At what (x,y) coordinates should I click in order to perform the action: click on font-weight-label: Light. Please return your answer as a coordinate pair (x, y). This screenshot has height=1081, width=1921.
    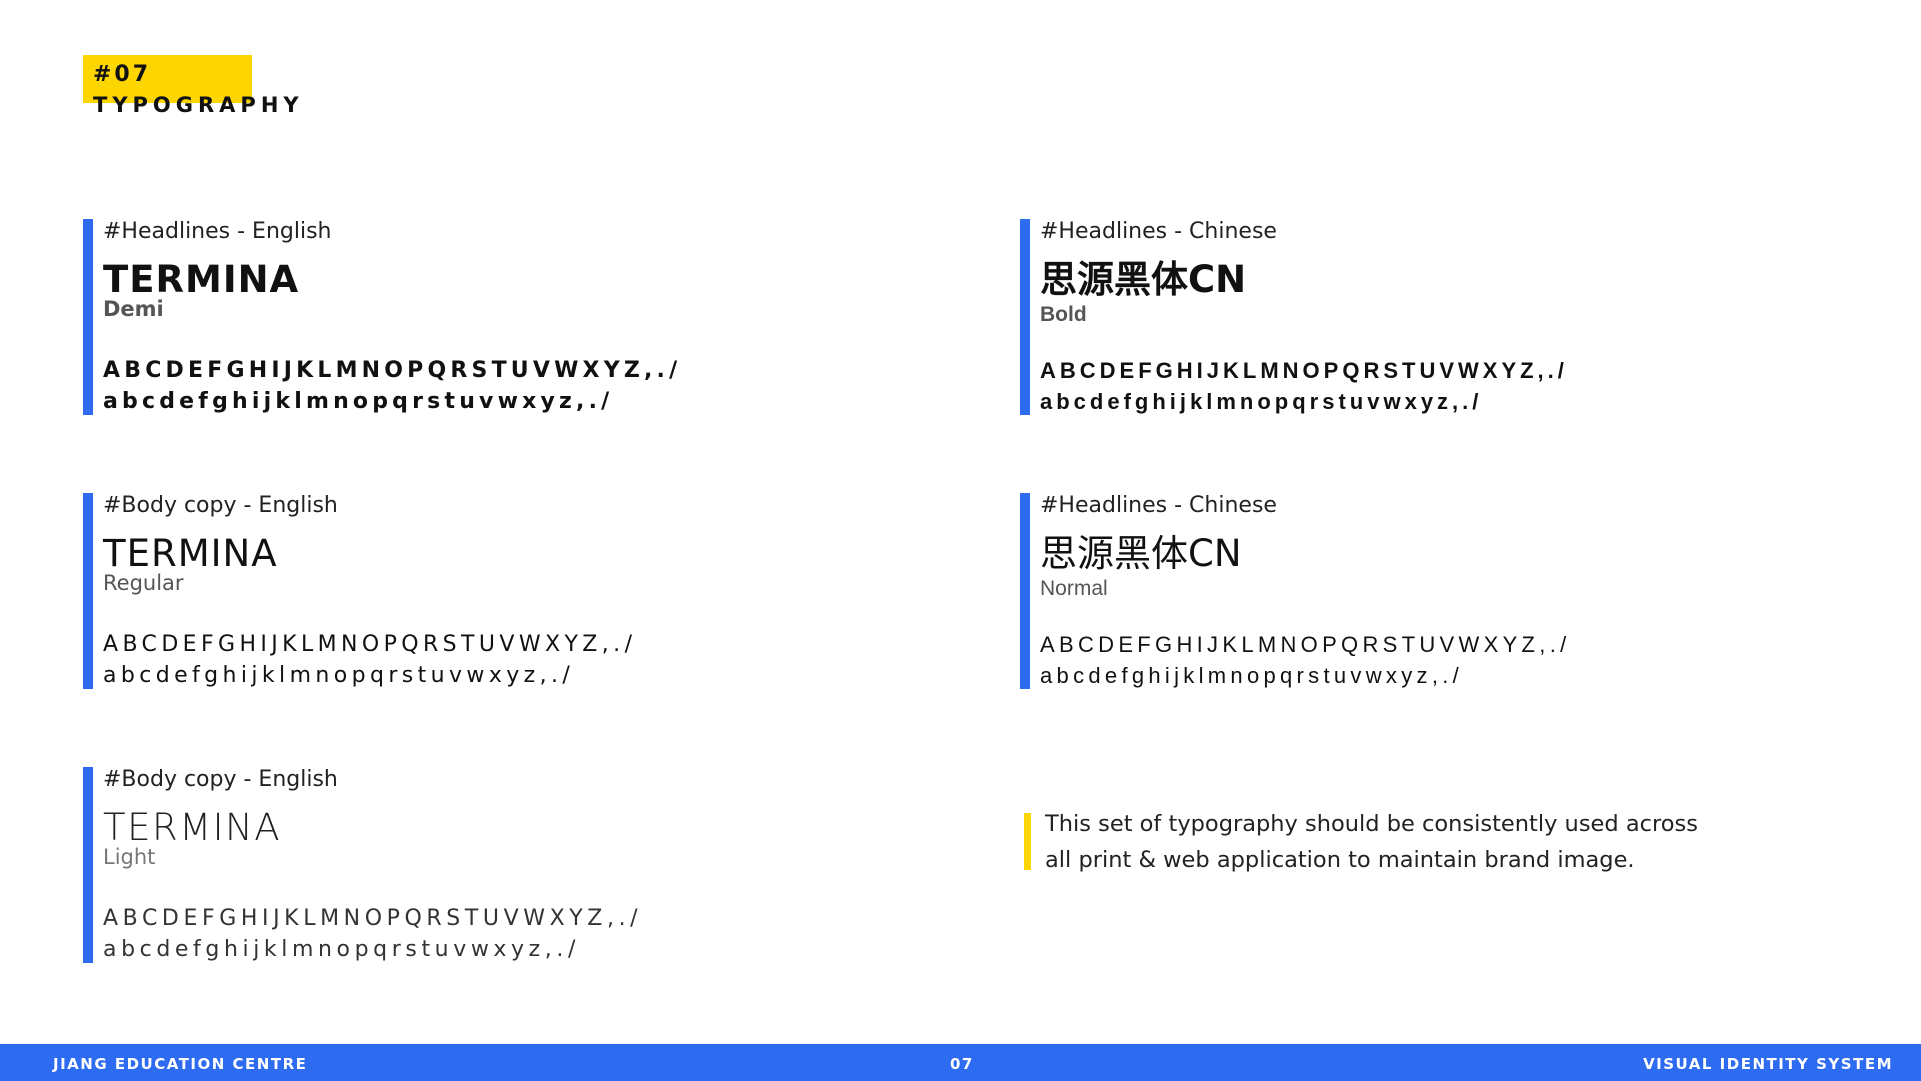
    Looking at the image, I should click on (129, 857).